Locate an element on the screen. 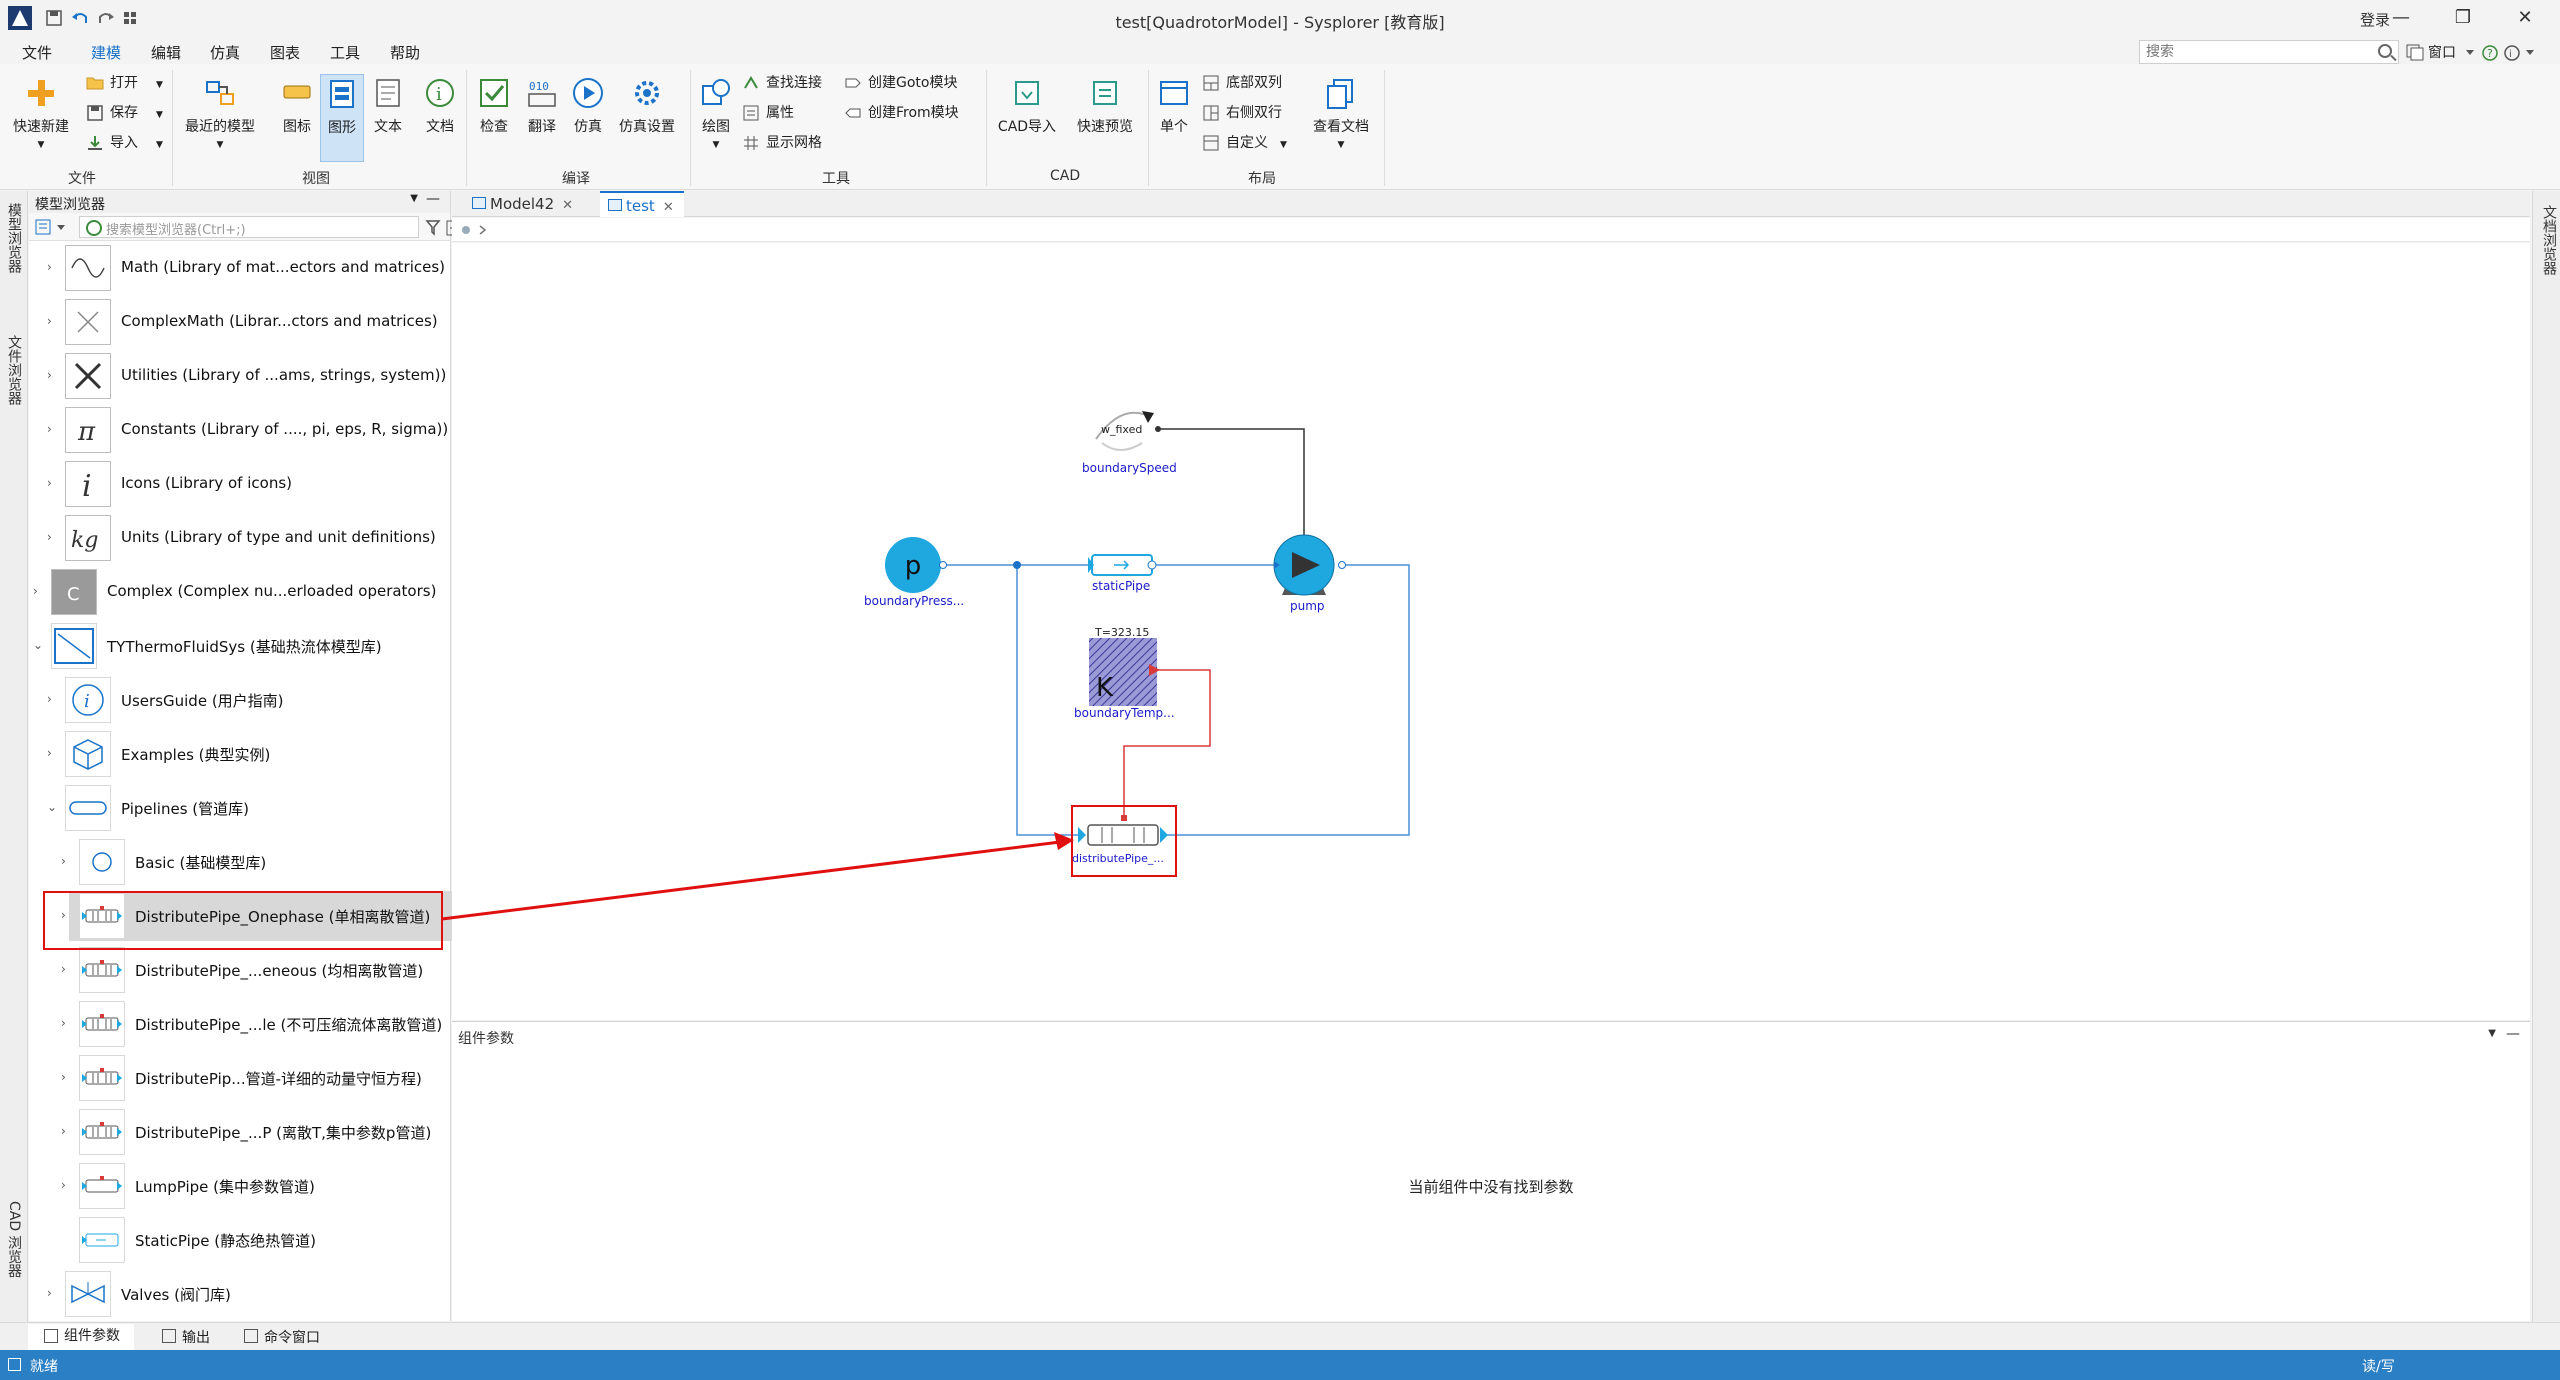 This screenshot has height=1380, width=2560. pump-component is located at coordinates (1309, 565).